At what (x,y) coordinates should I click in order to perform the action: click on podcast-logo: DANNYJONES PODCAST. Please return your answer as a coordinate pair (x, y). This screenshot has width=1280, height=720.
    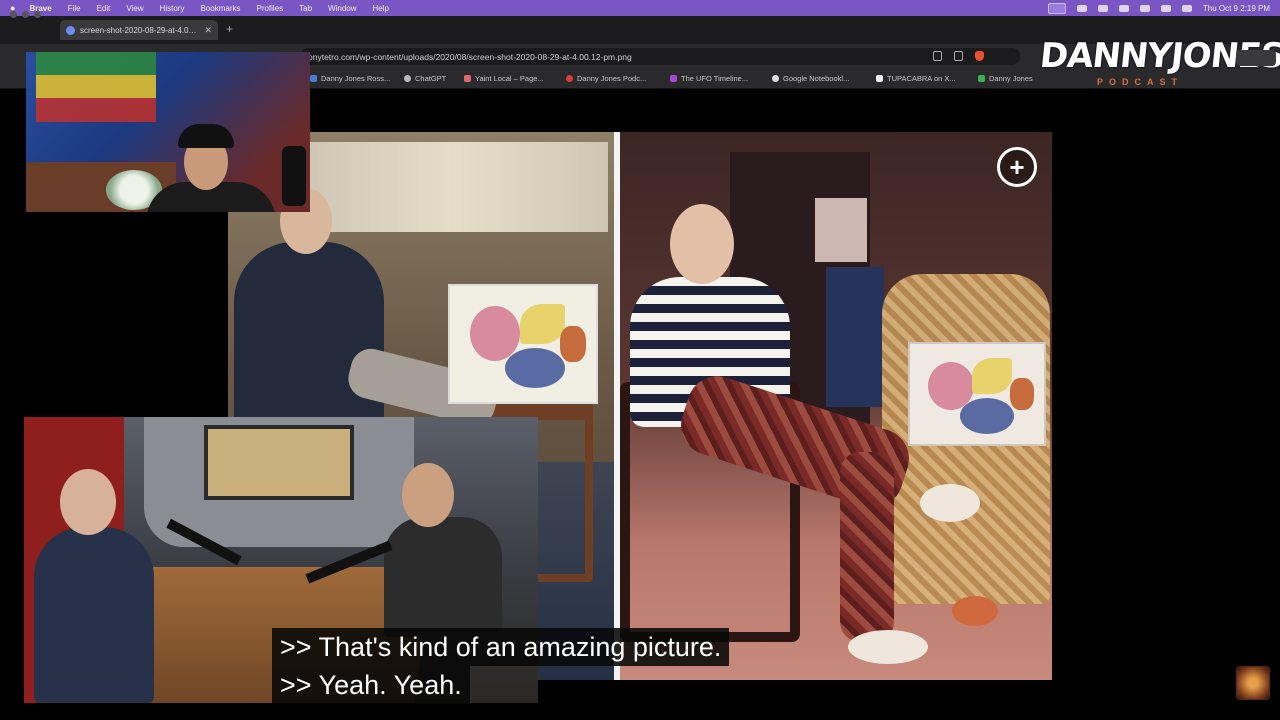
    Looking at the image, I should click on (1158, 65).